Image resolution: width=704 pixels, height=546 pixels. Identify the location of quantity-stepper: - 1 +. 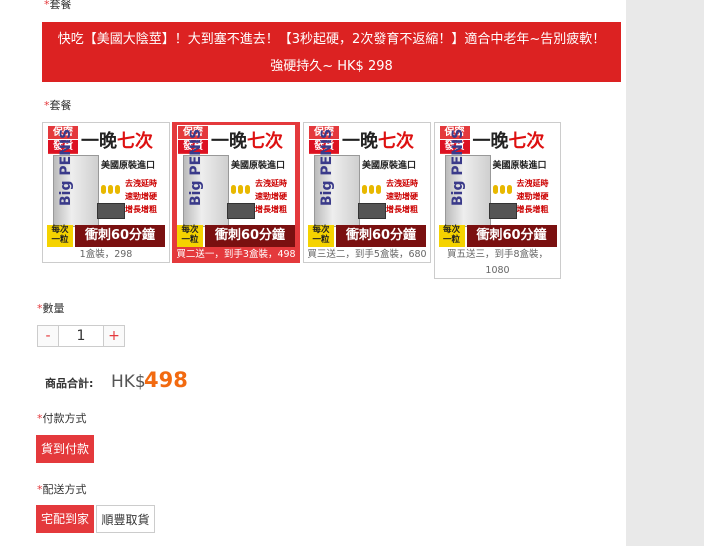
(81, 336).